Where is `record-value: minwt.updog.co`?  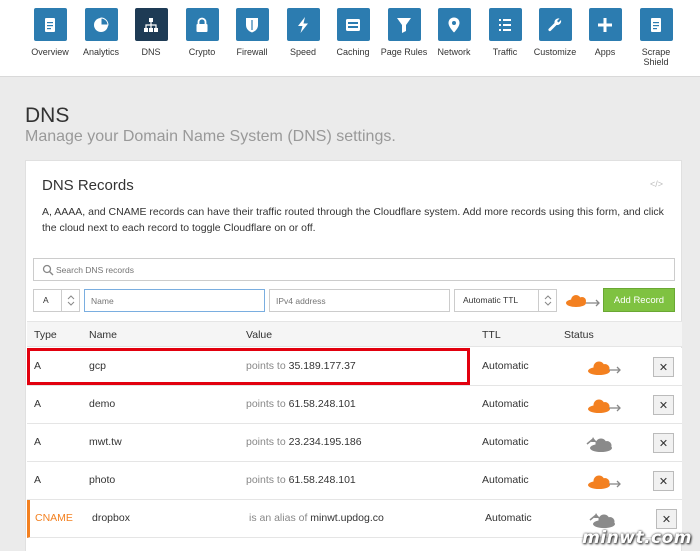
record-value: minwt.updog.co is located at coordinates (347, 518).